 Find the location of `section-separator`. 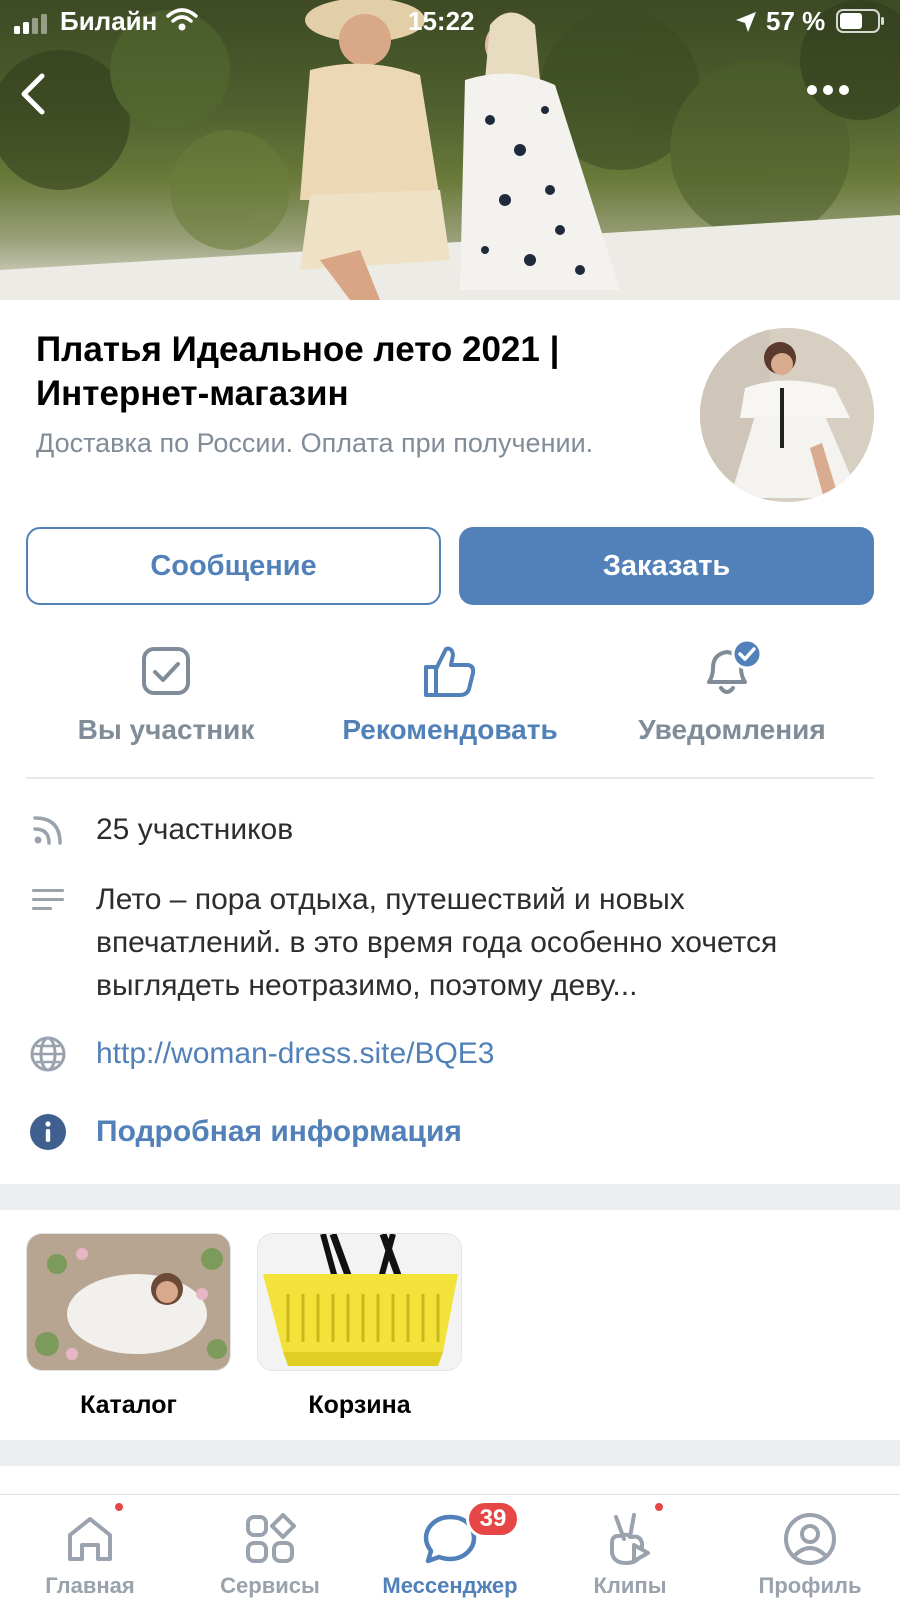

section-separator is located at coordinates (450, 1197).